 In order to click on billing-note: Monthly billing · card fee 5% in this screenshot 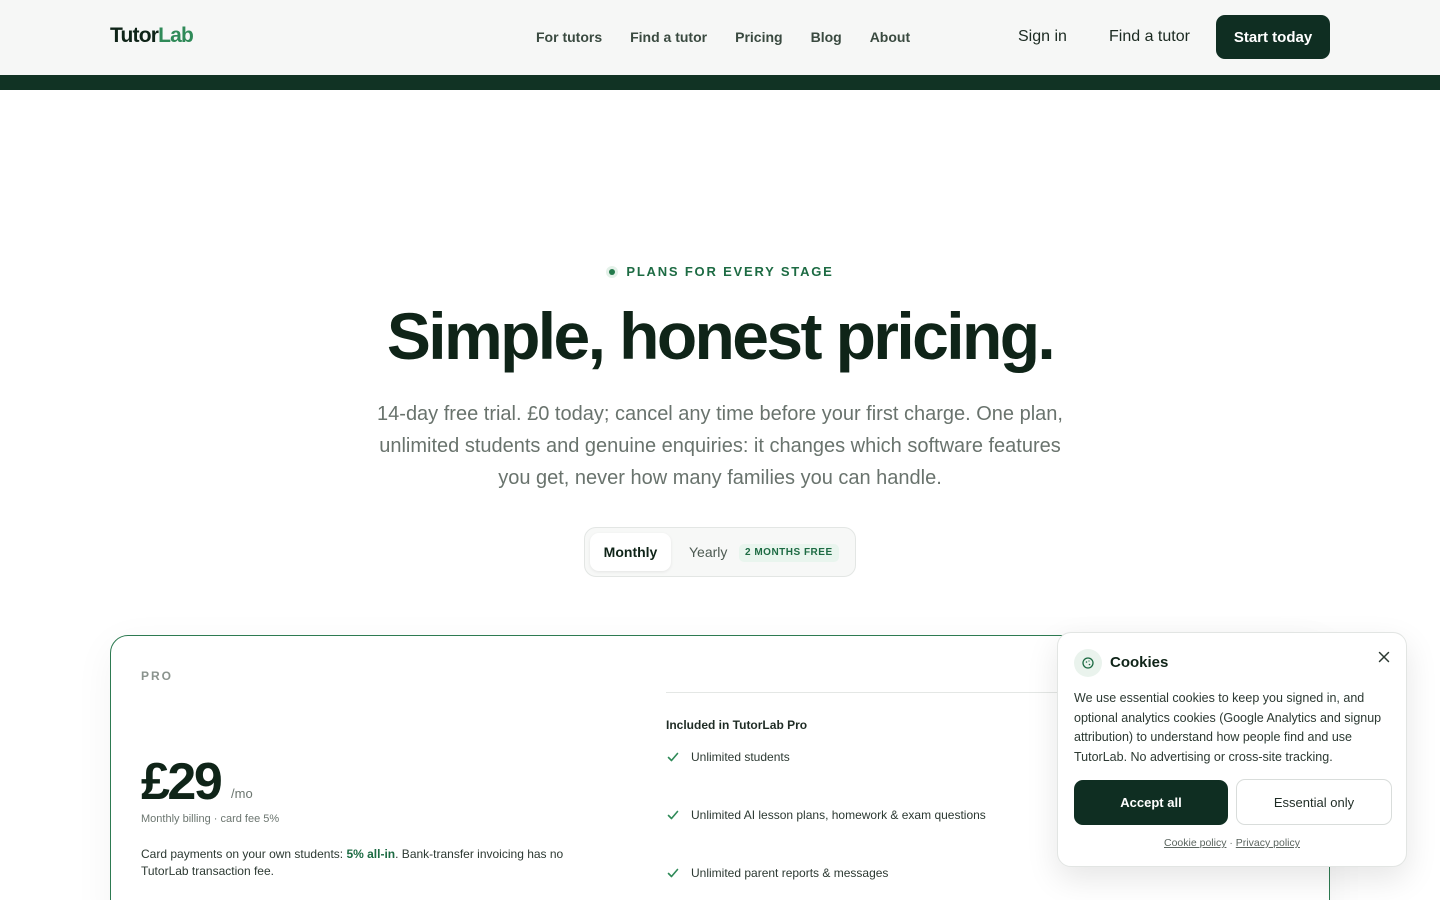, I will do `click(210, 819)`.